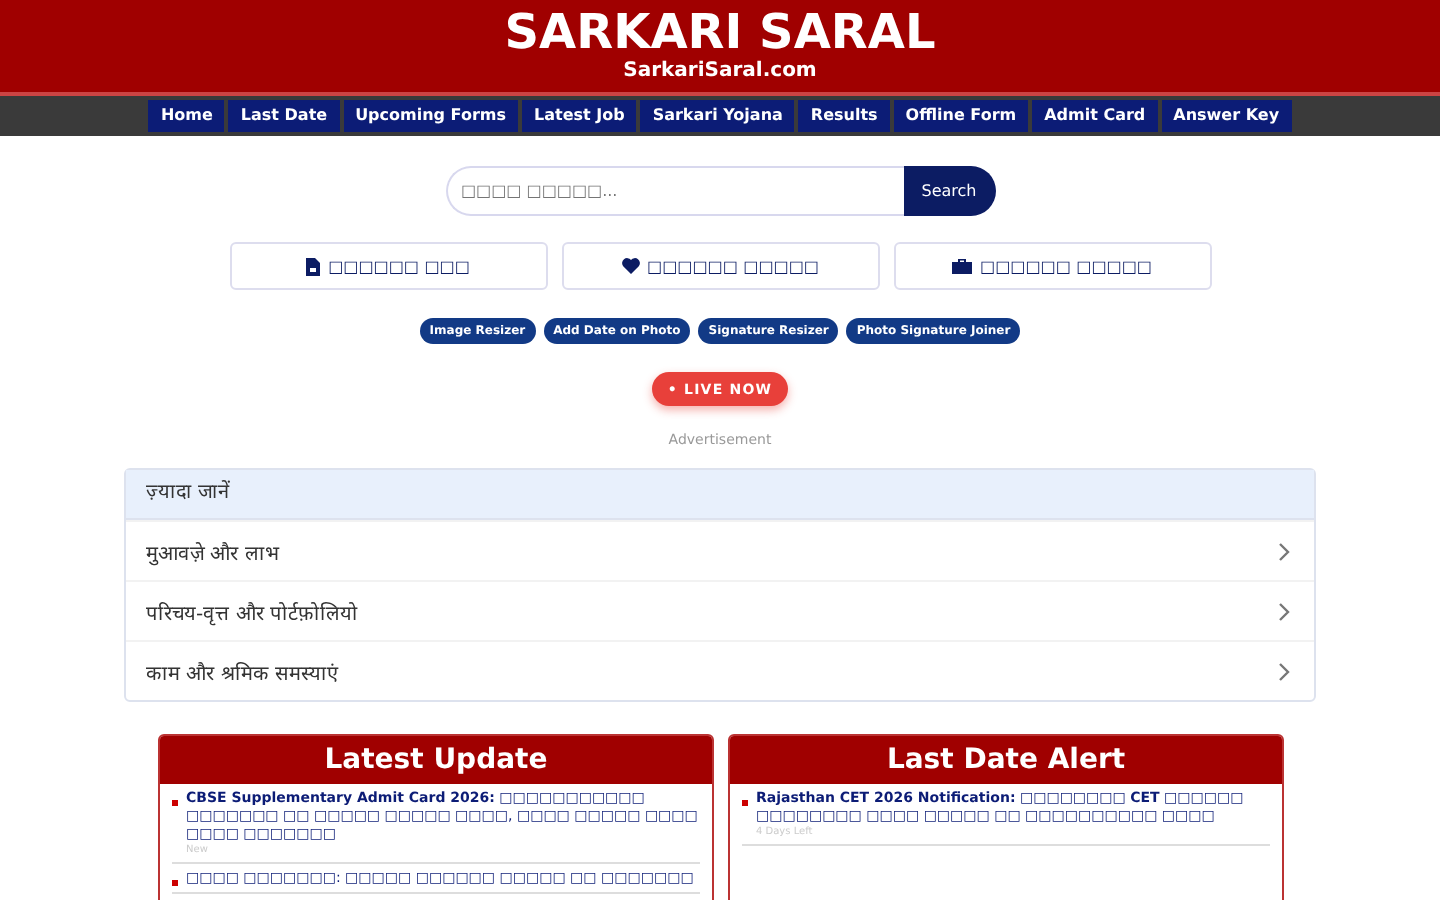 Image resolution: width=1440 pixels, height=900 pixels. I want to click on nav-link: Sarkari Yojana, so click(717, 116).